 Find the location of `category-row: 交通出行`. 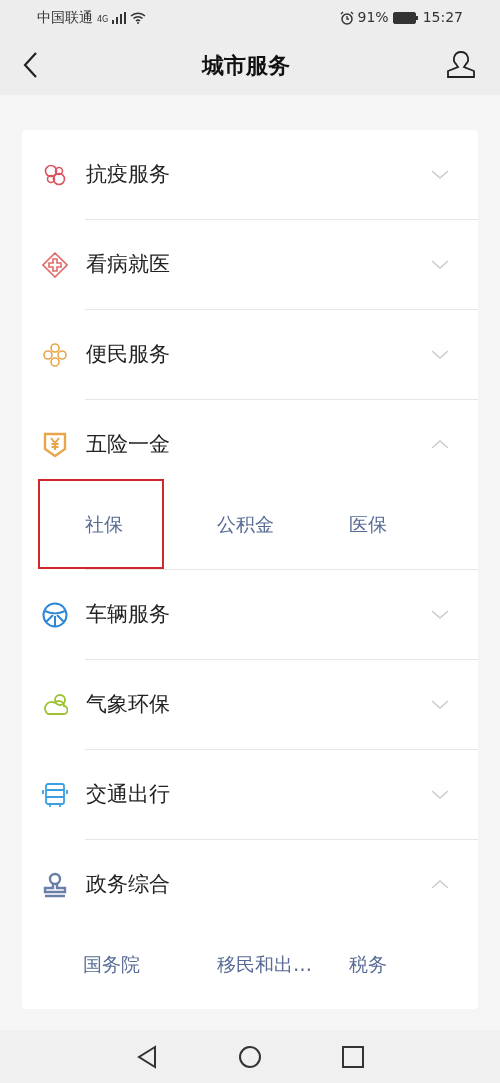

category-row: 交通出行 is located at coordinates (250, 794).